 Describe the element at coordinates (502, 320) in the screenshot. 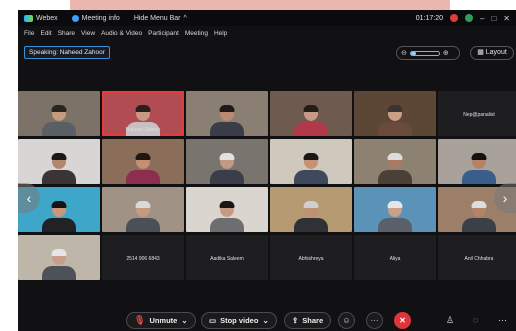

I see `more-panels-icon: ⋯` at that location.